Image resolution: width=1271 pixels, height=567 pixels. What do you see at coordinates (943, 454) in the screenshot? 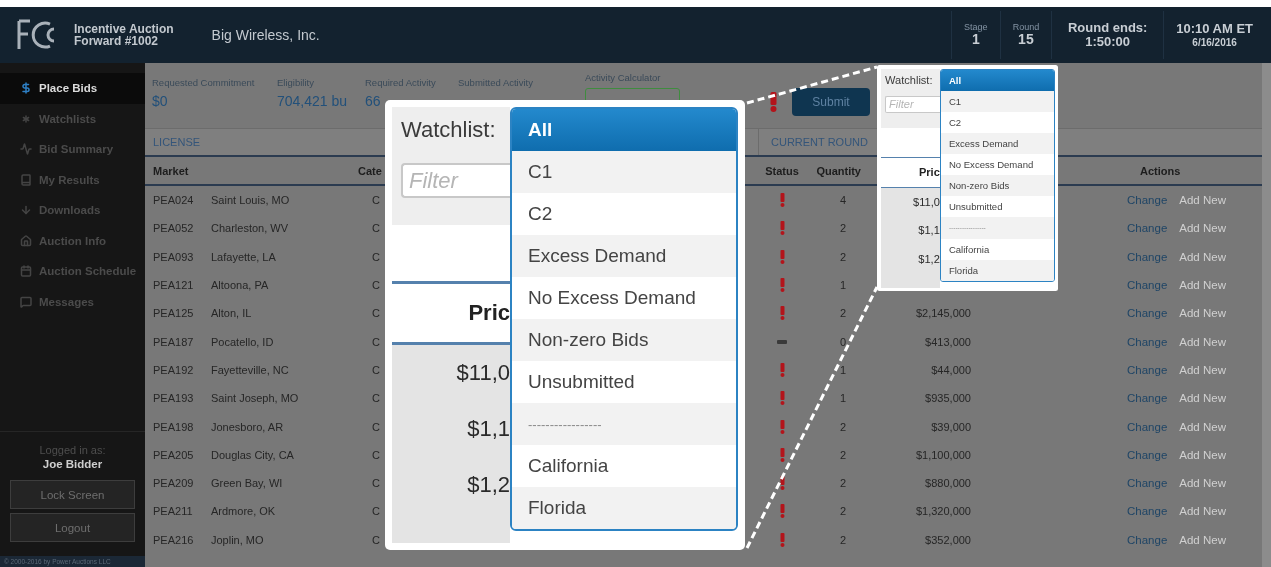
I see `table-cell-text: $1,100,000` at bounding box center [943, 454].